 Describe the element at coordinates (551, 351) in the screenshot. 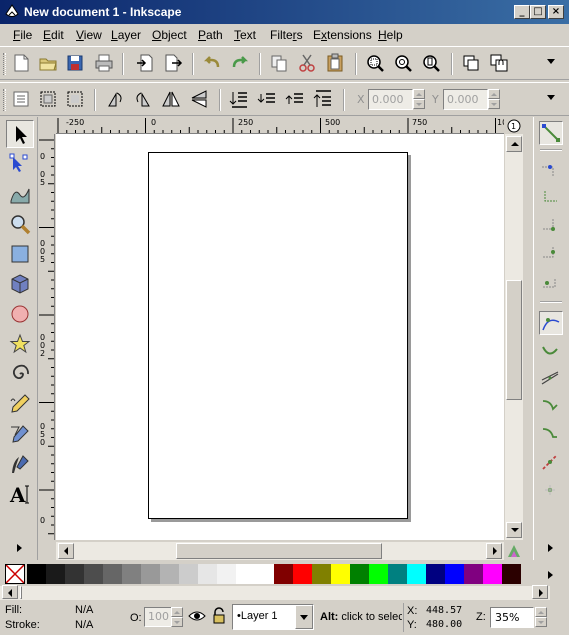

I see `snap-paths` at that location.